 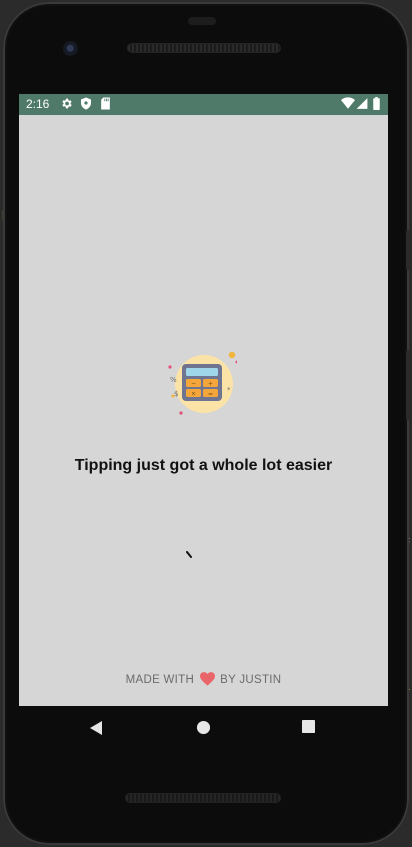 I want to click on footer-credit: MADE WITH BY JUSTIN, so click(x=203, y=680).